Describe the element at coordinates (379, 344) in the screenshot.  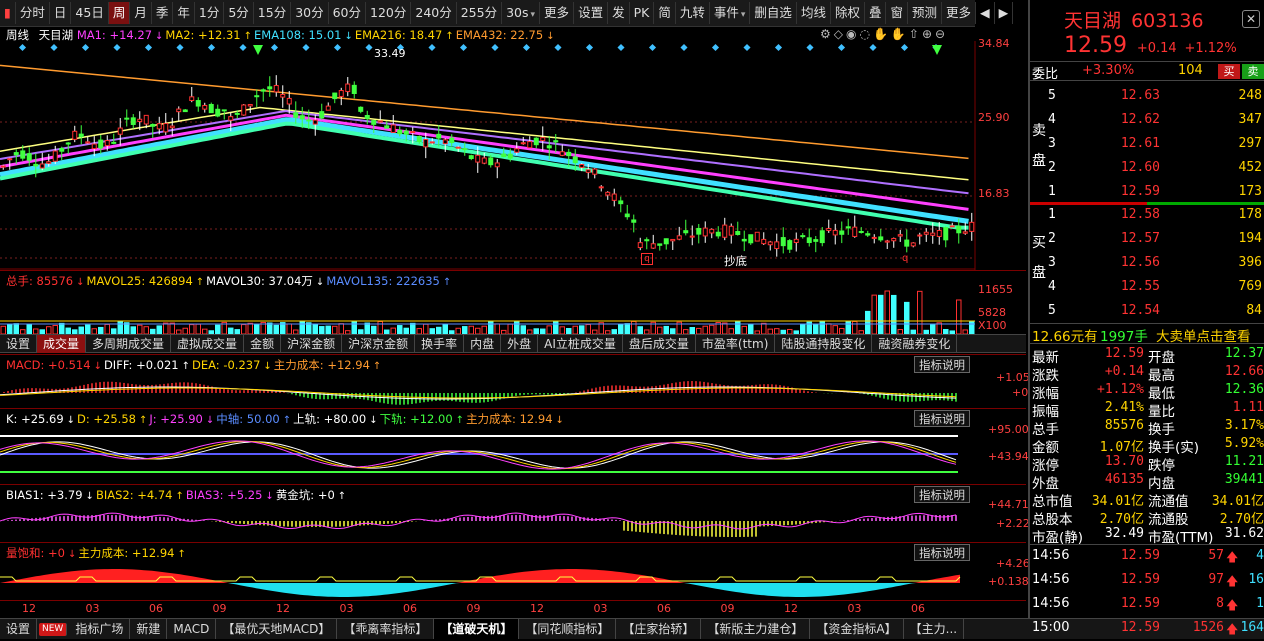
I see `indicator-tab: 沪深京金额` at that location.